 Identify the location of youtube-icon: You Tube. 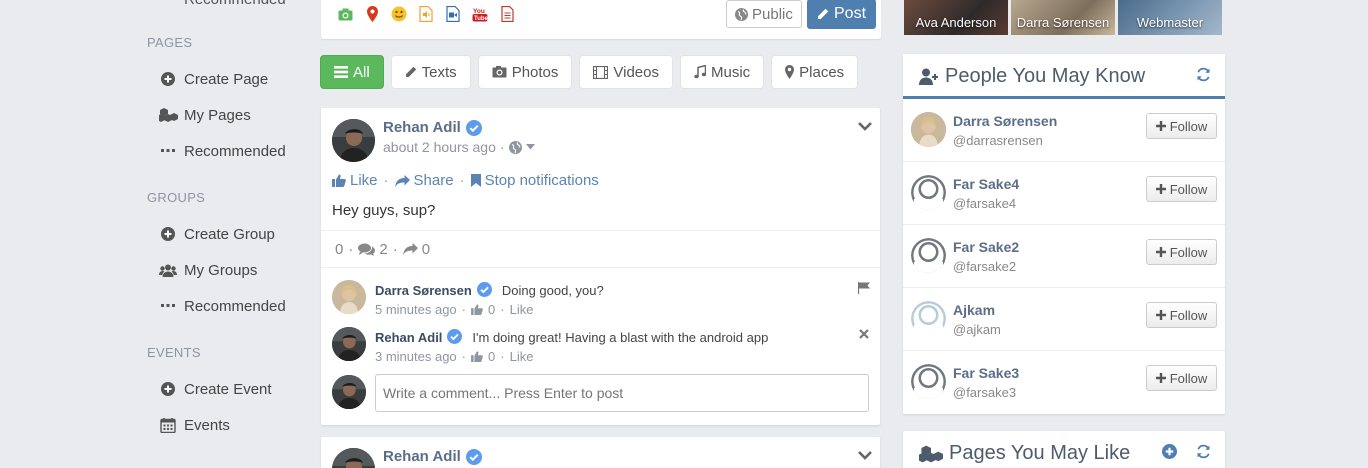
(480, 14).